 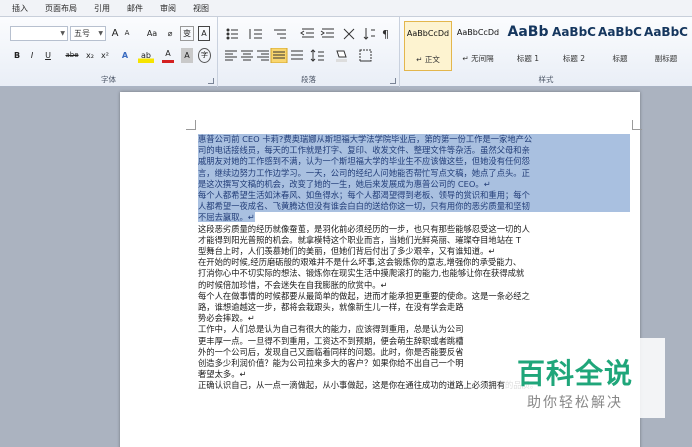 I want to click on paragraph-row1-icons: ¶, so click(x=307, y=34).